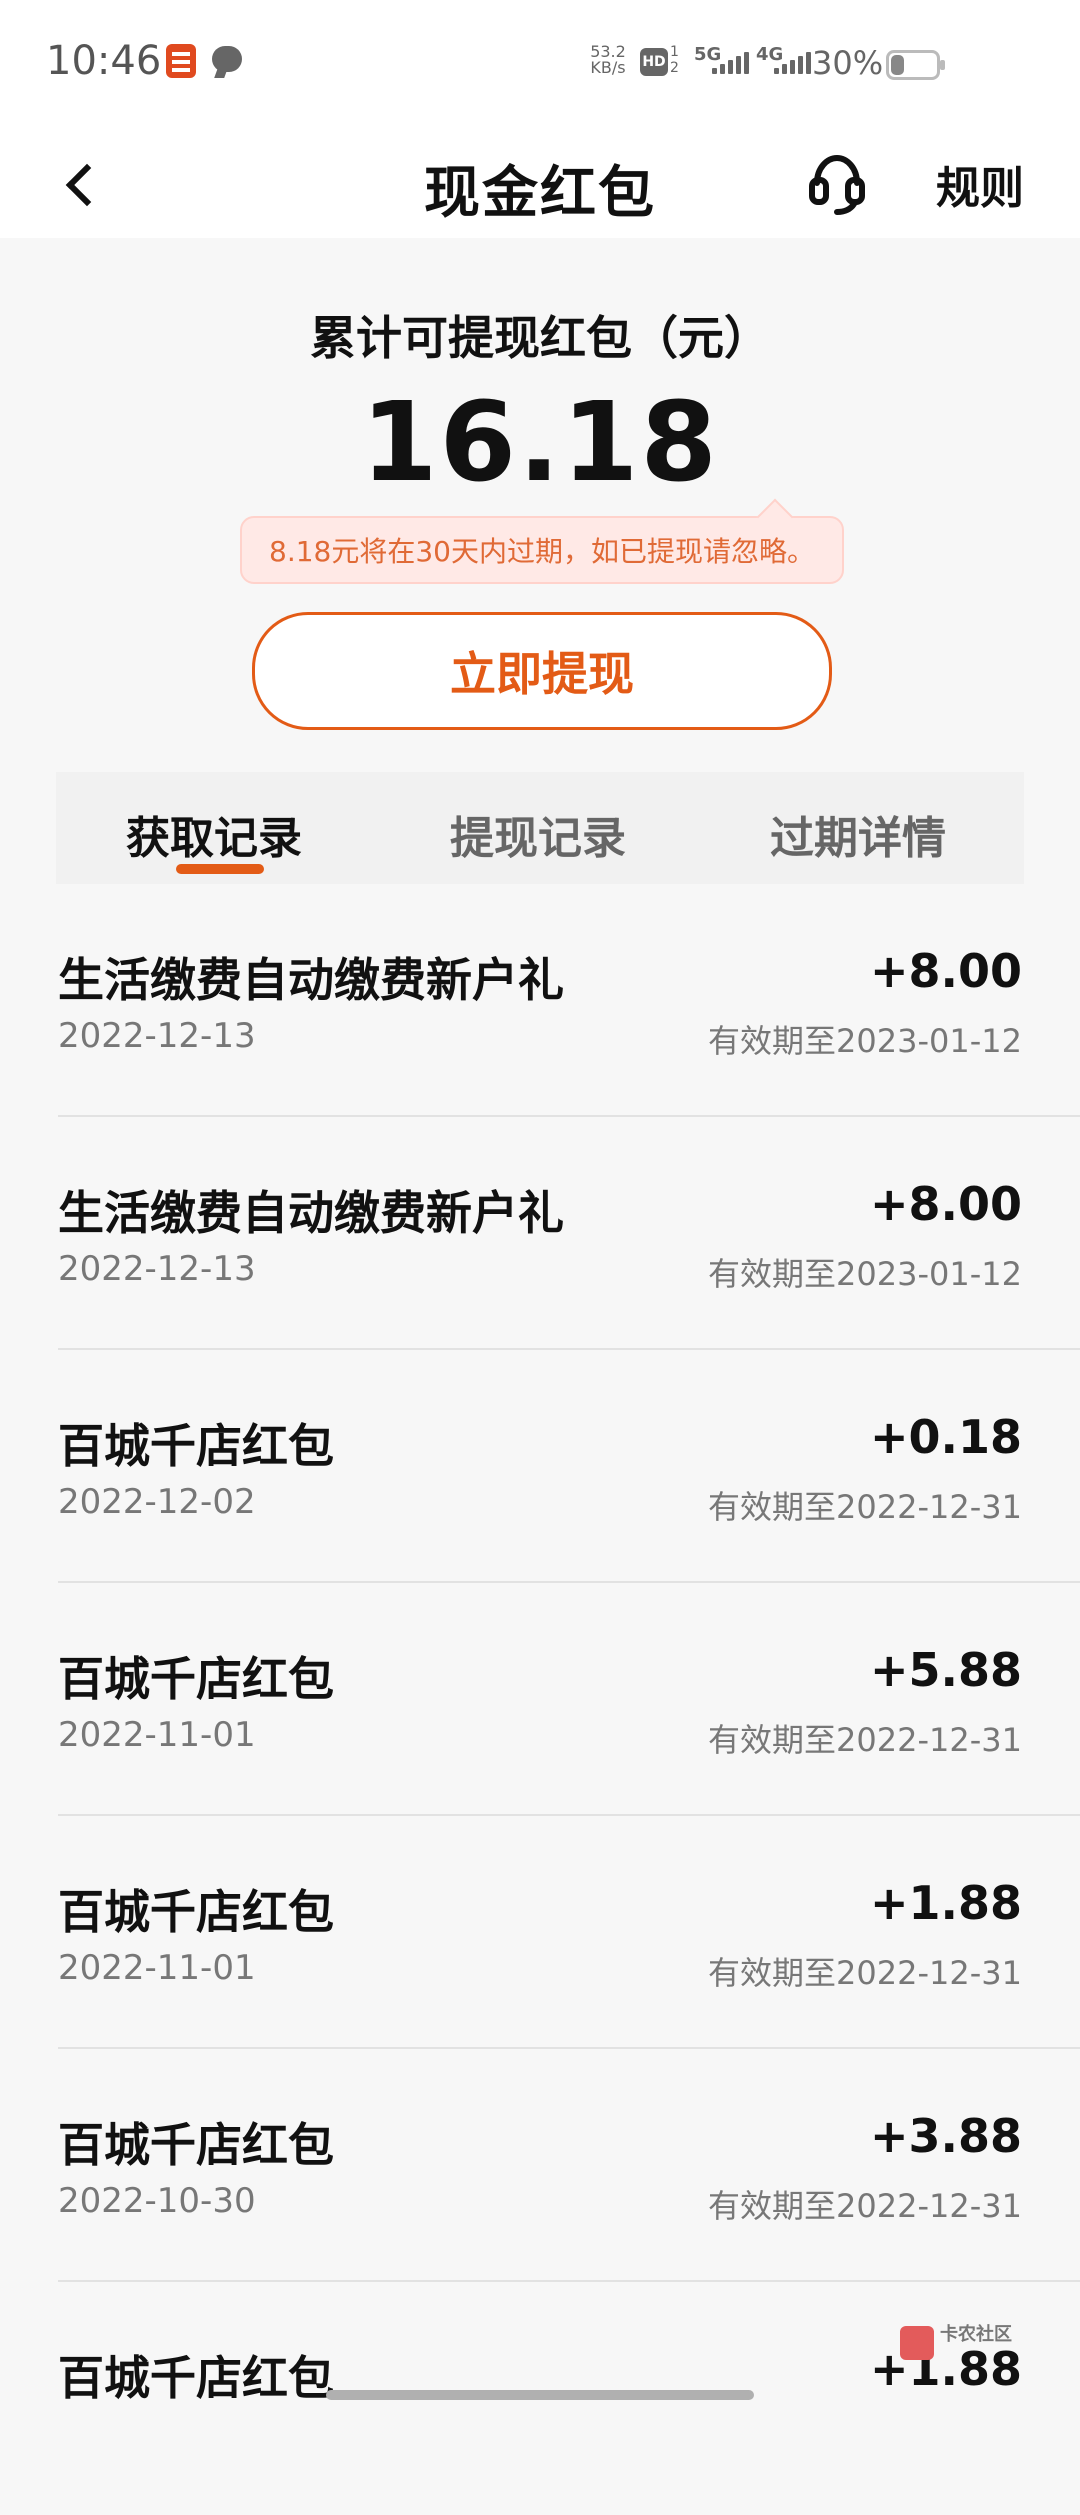  What do you see at coordinates (980, 184) in the screenshot?
I see `rules-link: 规则` at bounding box center [980, 184].